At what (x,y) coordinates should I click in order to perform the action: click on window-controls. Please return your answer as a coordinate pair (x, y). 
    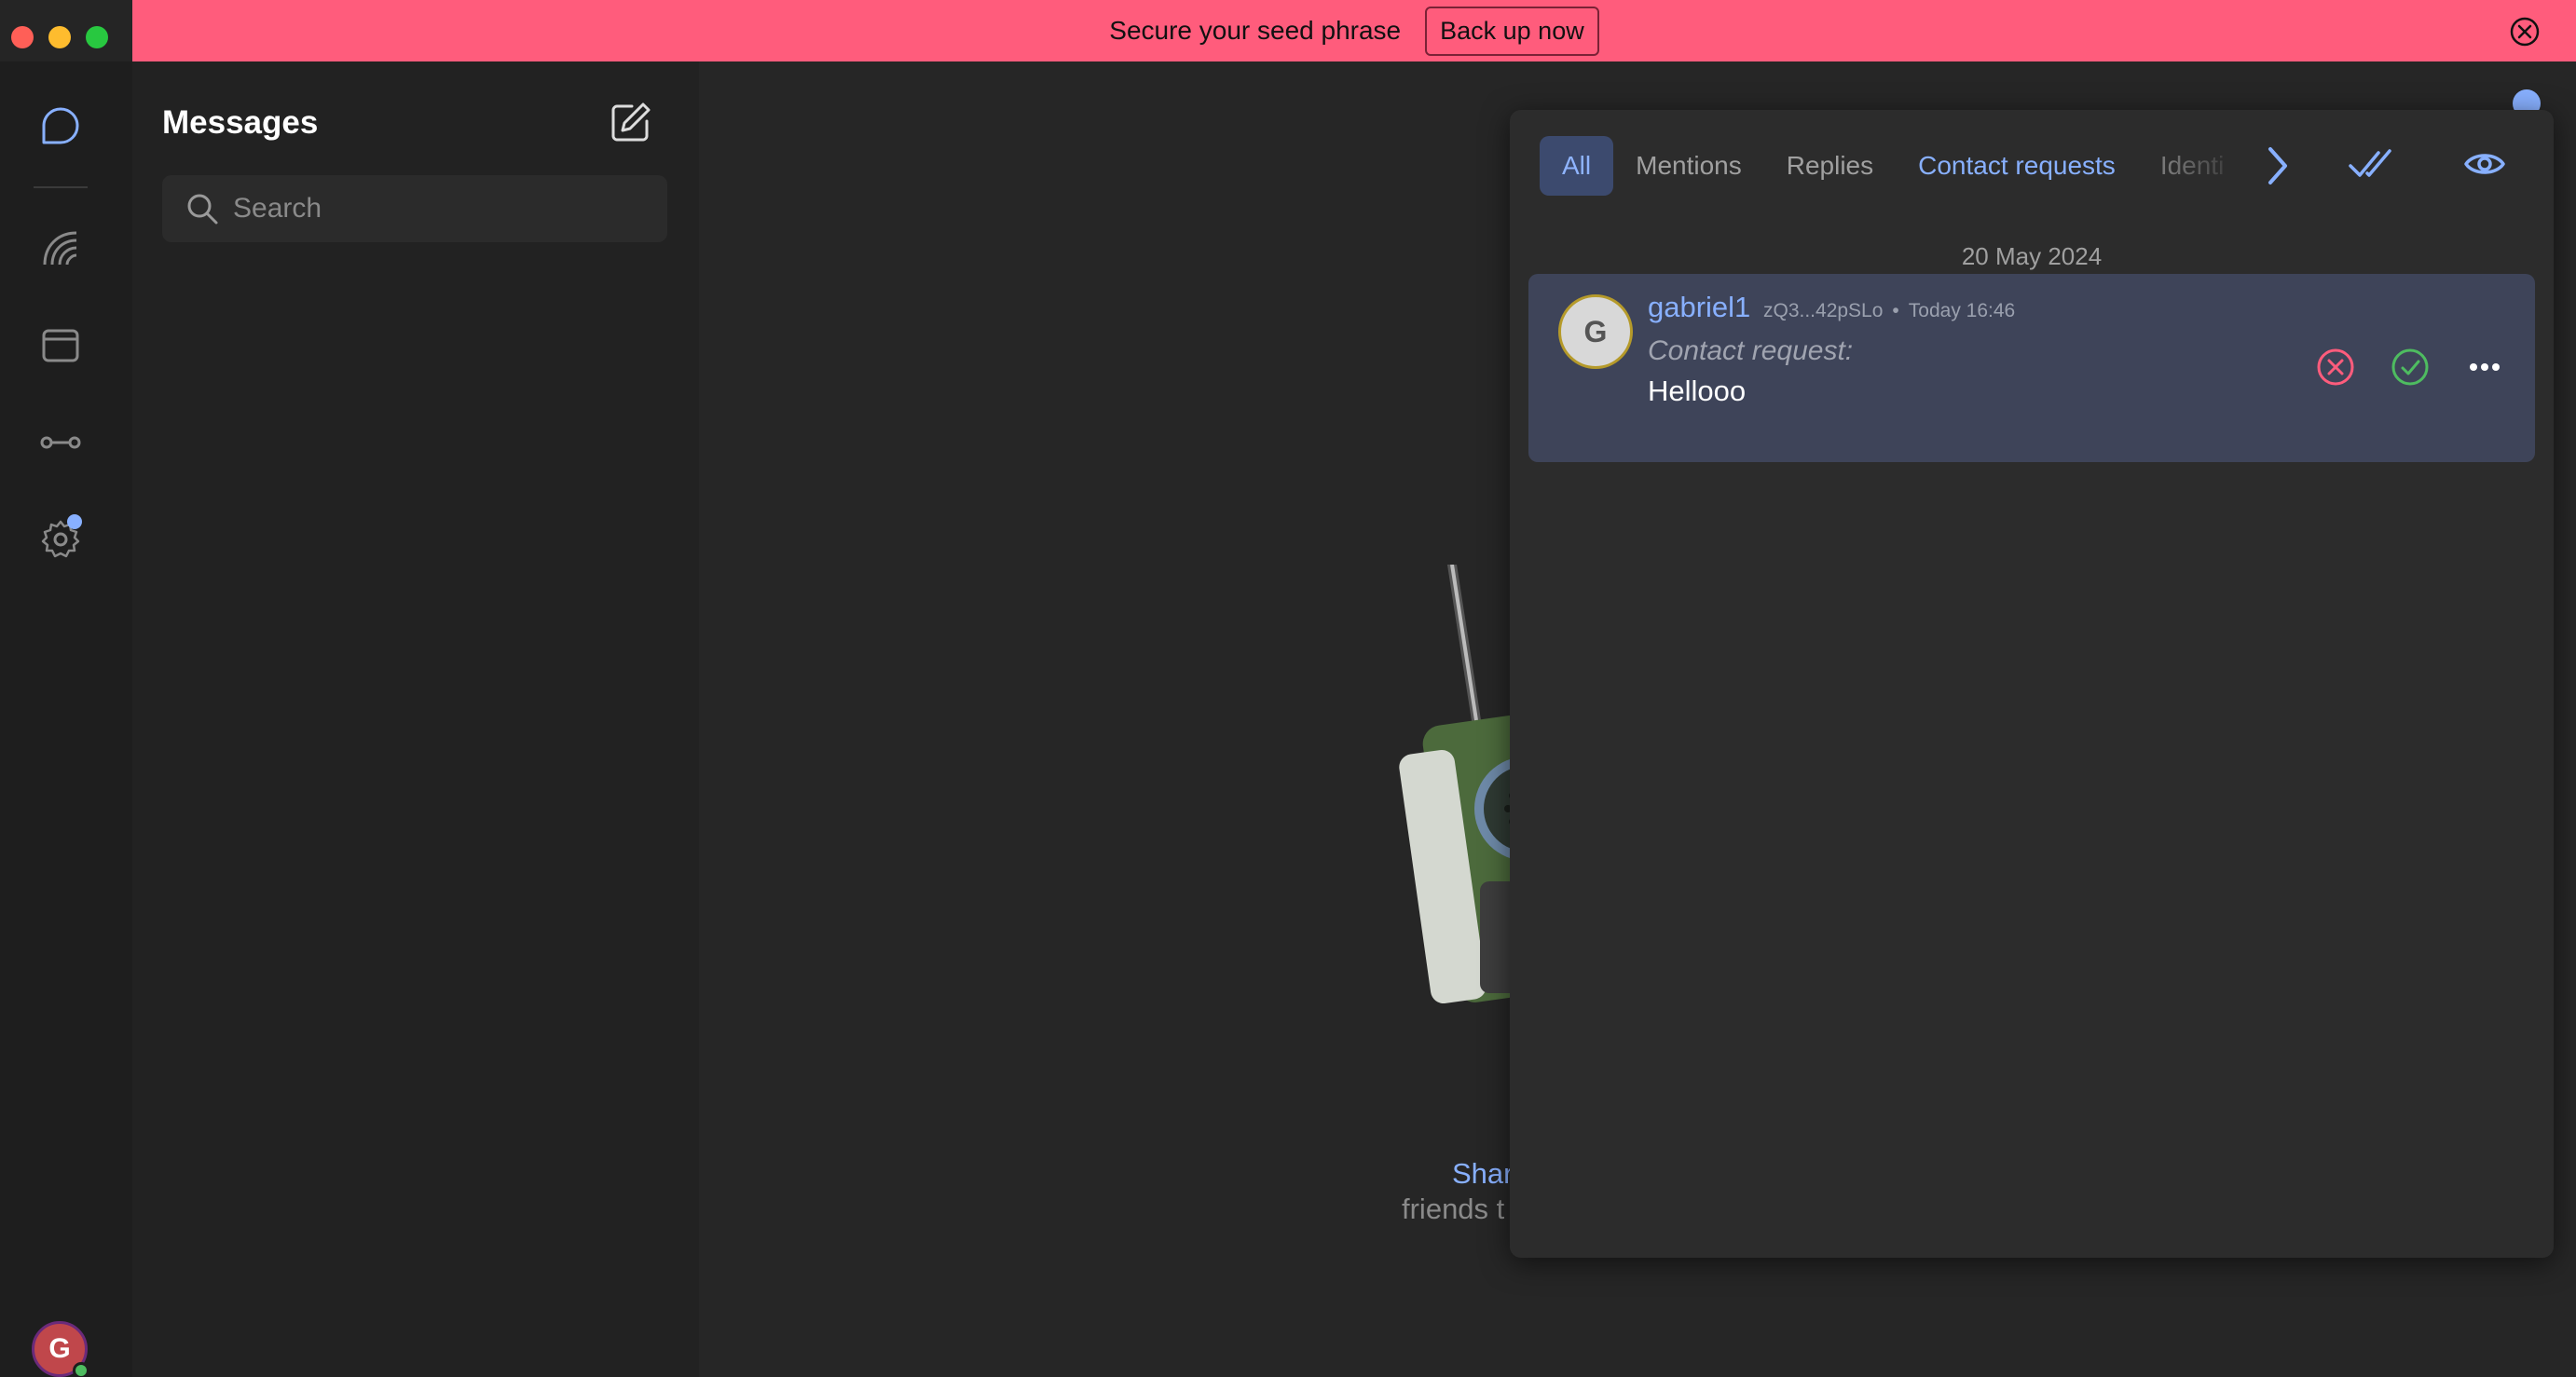
    Looking at the image, I should click on (59, 37).